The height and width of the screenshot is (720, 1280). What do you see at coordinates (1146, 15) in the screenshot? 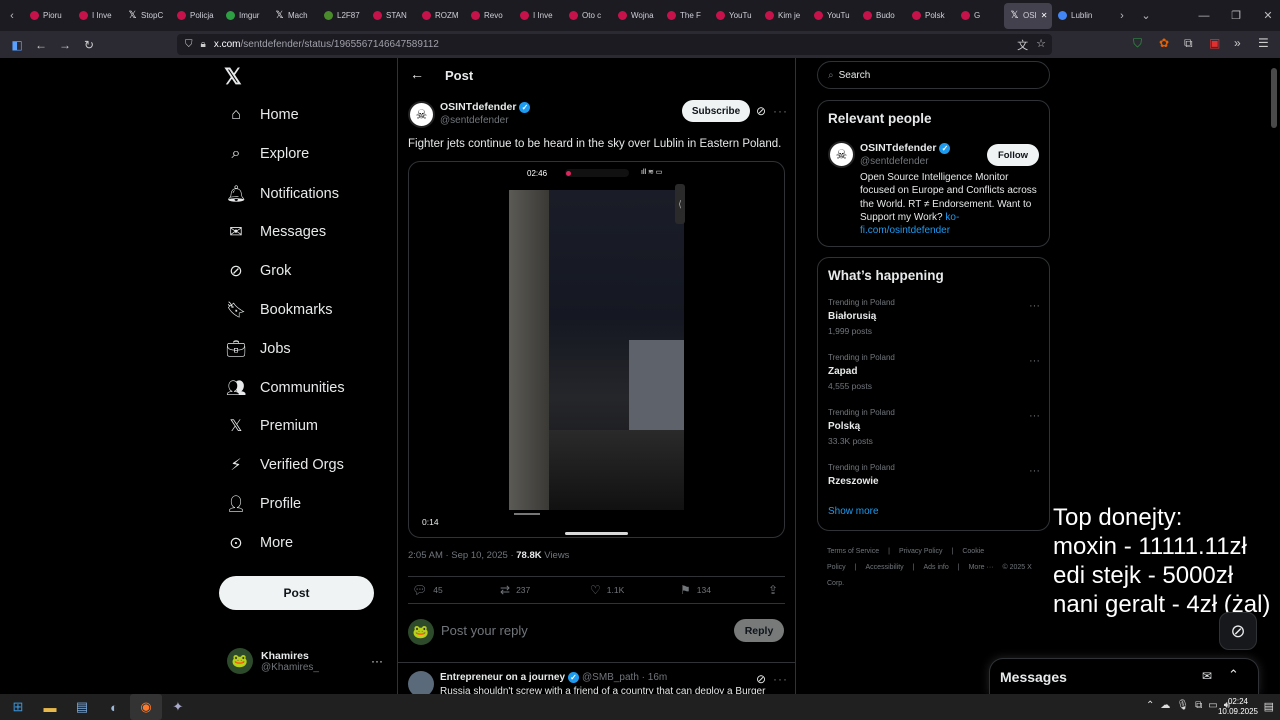
I see `list-all-tabs-icon: ⌄` at bounding box center [1146, 15].